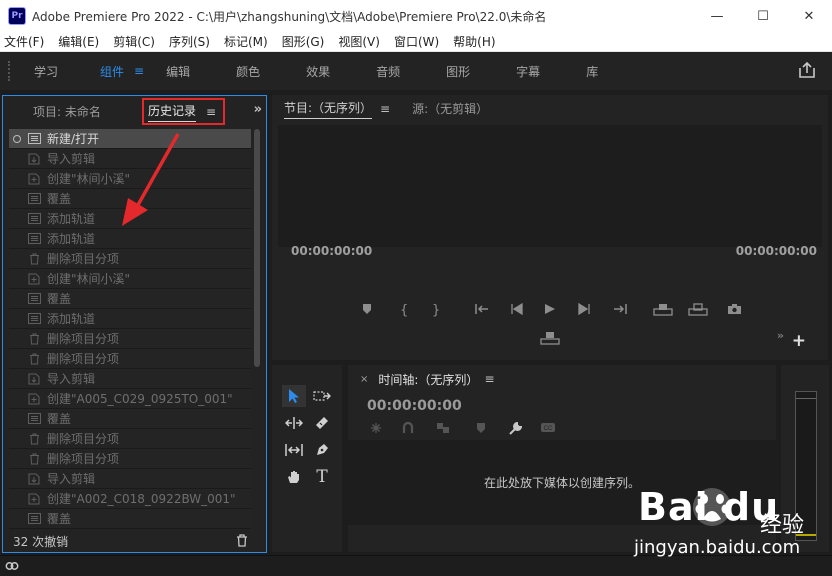  Describe the element at coordinates (294, 396) in the screenshot. I see `selection-tool-icon` at that location.